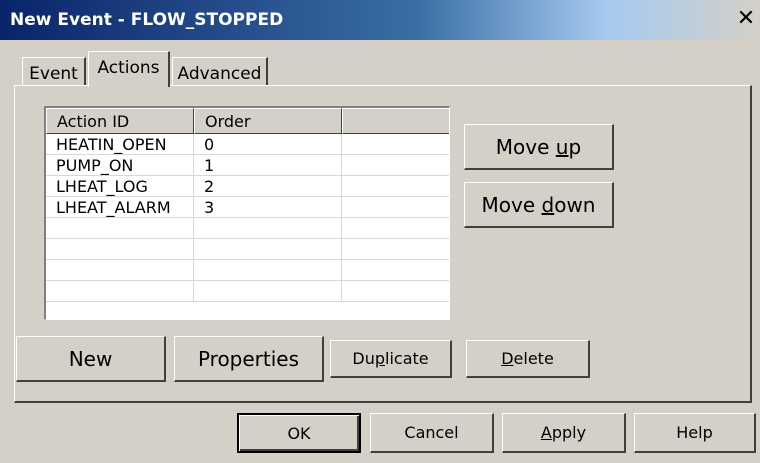 The height and width of the screenshot is (463, 760). What do you see at coordinates (507, 358) in the screenshot?
I see `hotkey-letter: D` at bounding box center [507, 358].